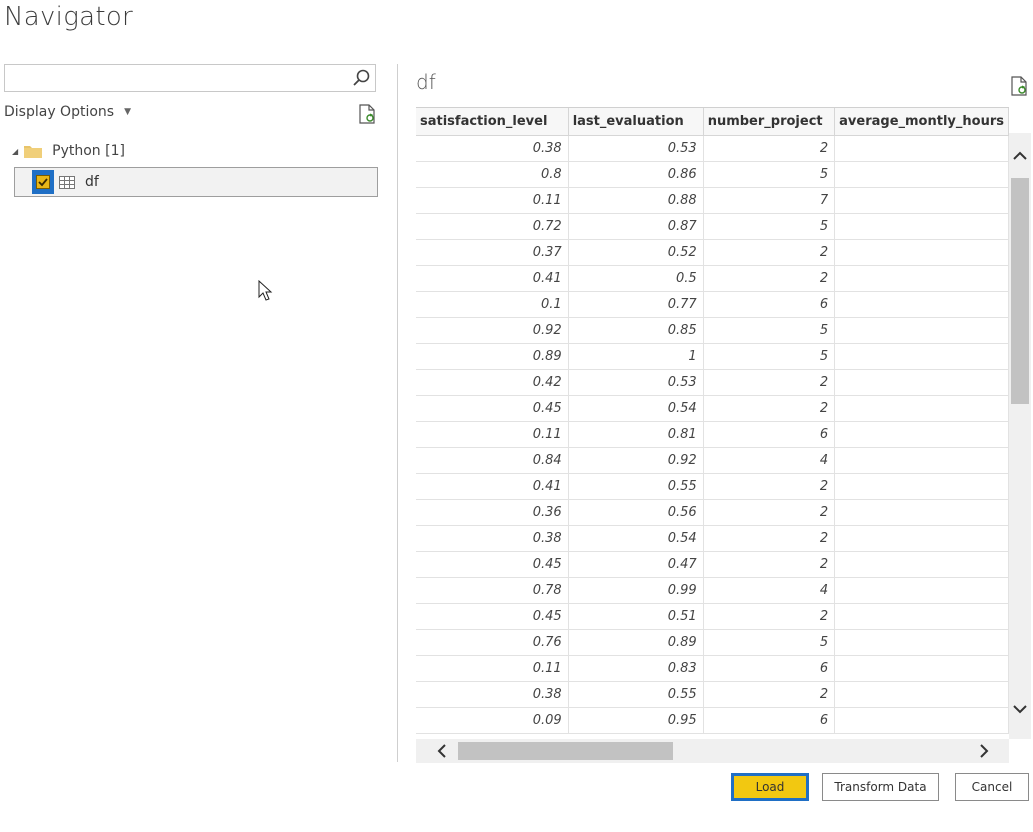  Describe the element at coordinates (1020, 436) in the screenshot. I see `vertical-scrollbar` at that location.